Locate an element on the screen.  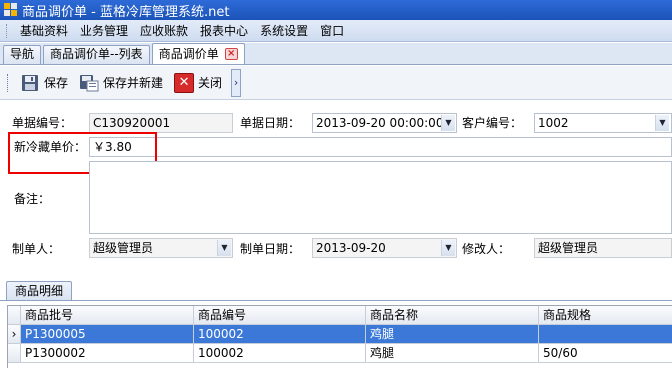
creator-field: 超级管理员 ▼ is located at coordinates (161, 248).